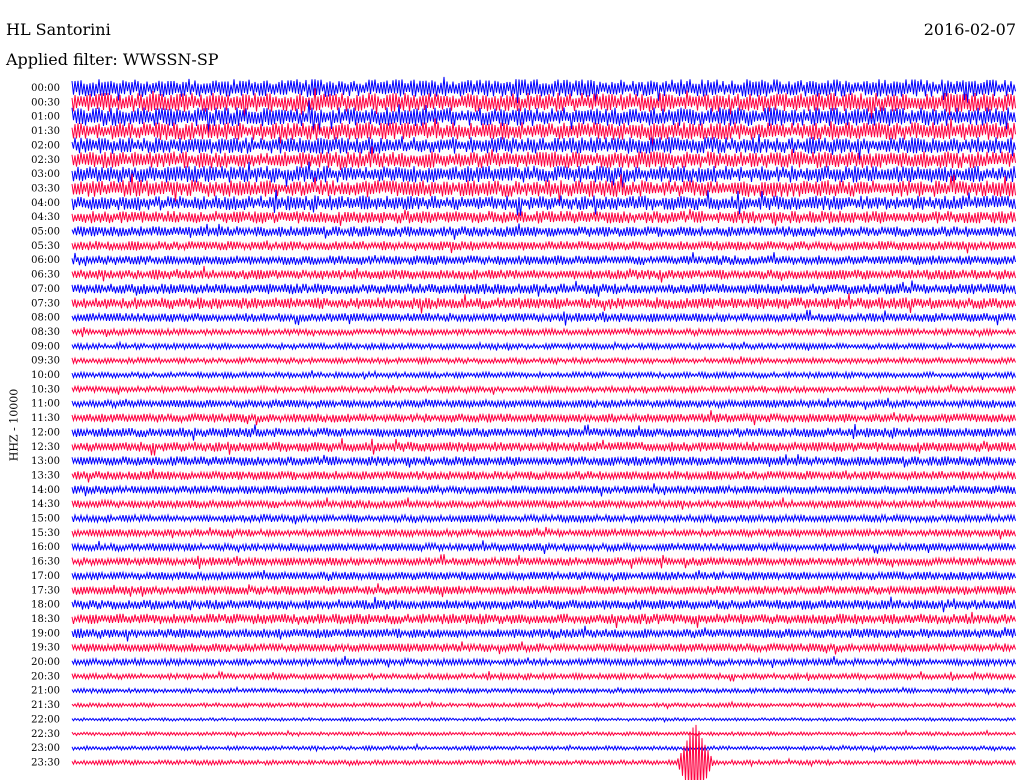  I want to click on time-tick-label: 01:30, so click(45, 131).